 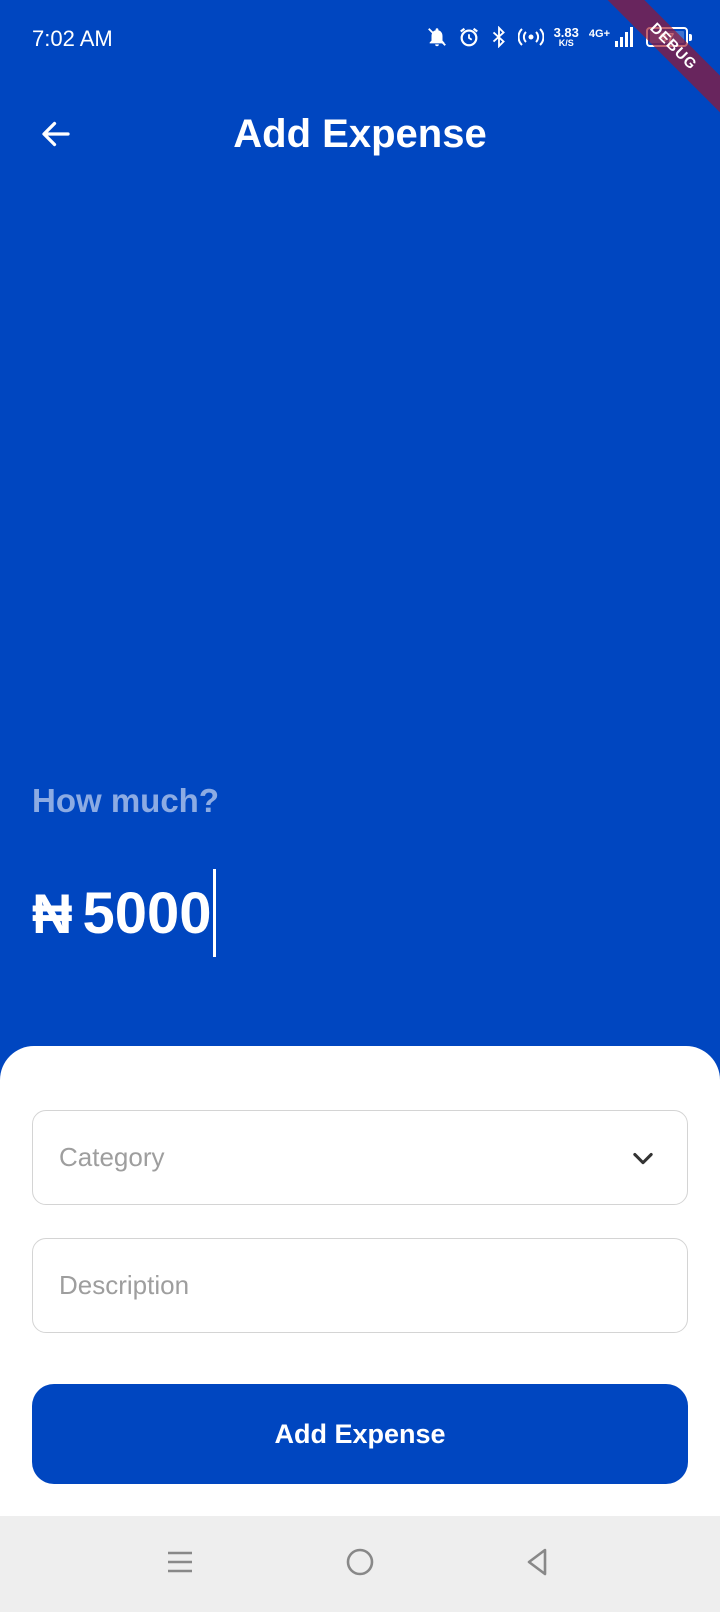 I want to click on category-placeholder: Category, so click(x=112, y=1157).